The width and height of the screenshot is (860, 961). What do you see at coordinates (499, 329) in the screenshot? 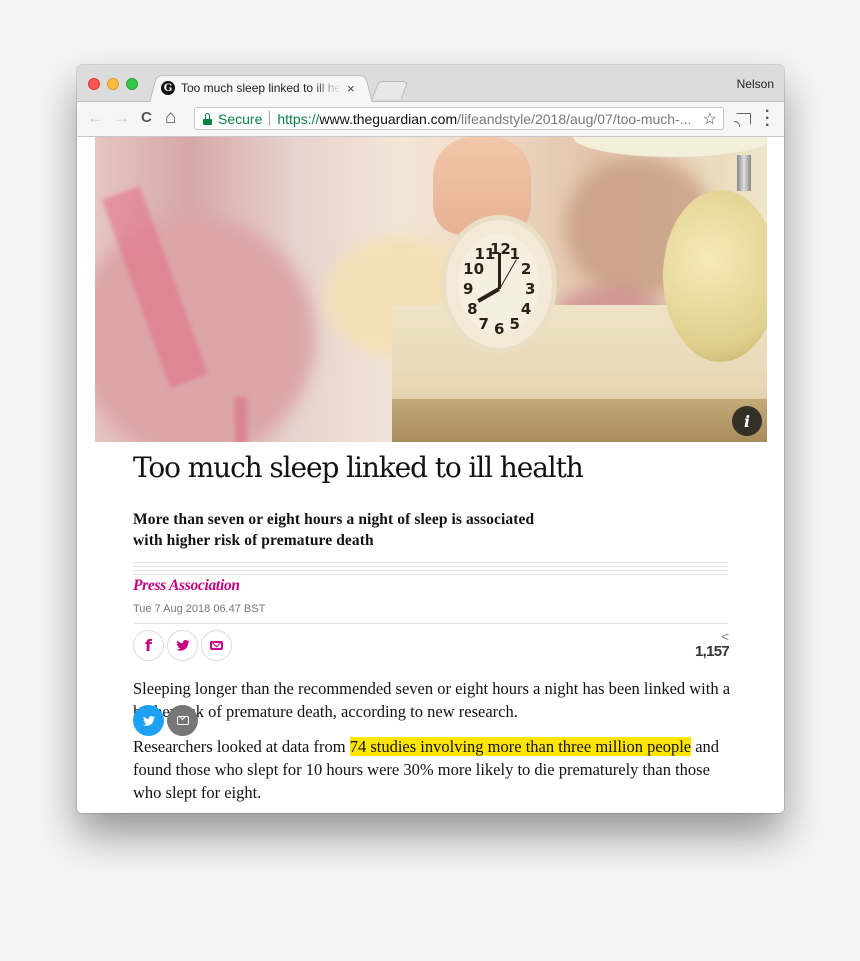
I see `clock-numeral: 6` at bounding box center [499, 329].